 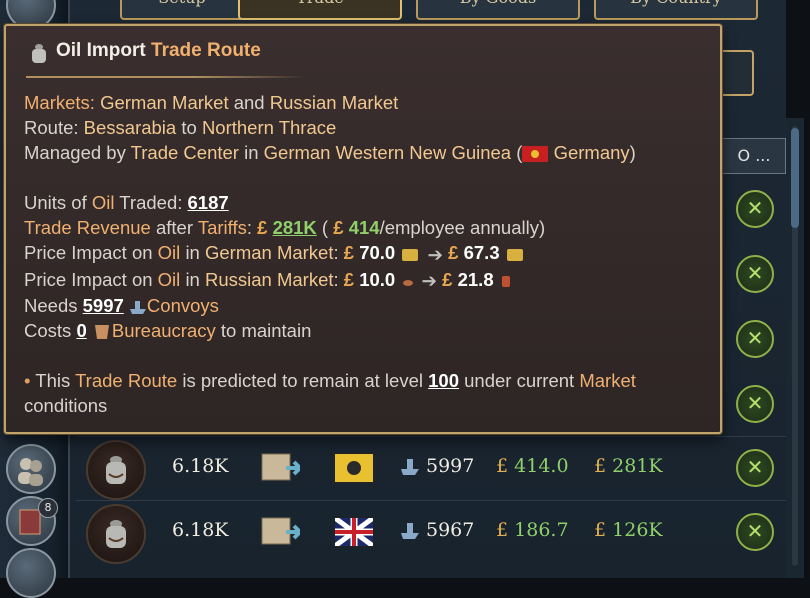 I want to click on uk-flag-icon, so click(x=354, y=532).